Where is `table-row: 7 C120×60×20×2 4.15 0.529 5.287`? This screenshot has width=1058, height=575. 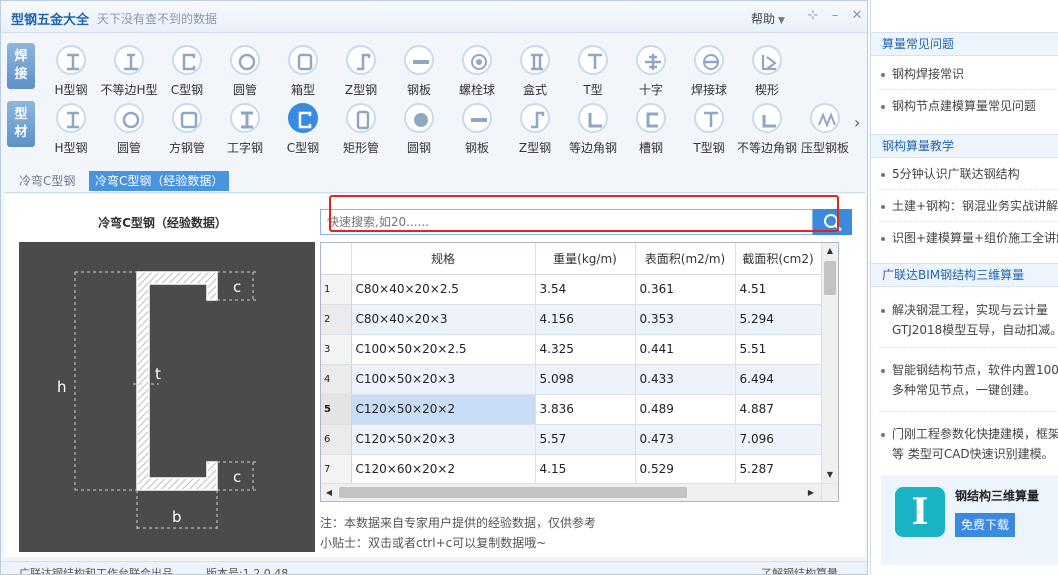 table-row: 7 C120×60×20×2 4.15 0.529 5.287 is located at coordinates (571, 469).